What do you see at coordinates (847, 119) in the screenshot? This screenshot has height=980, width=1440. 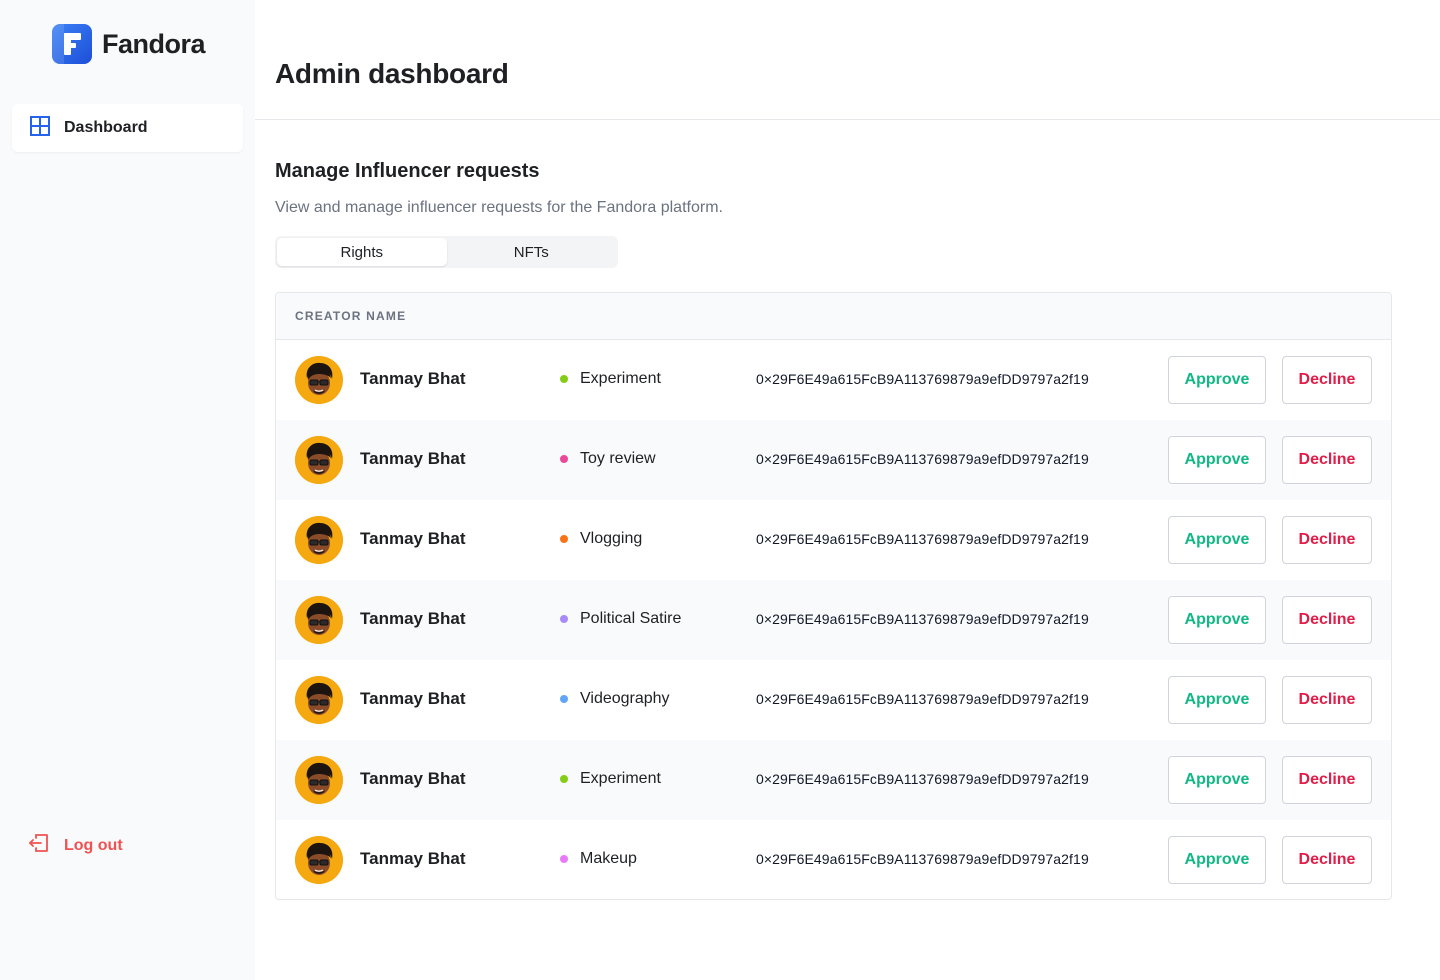 I see `header-divider` at bounding box center [847, 119].